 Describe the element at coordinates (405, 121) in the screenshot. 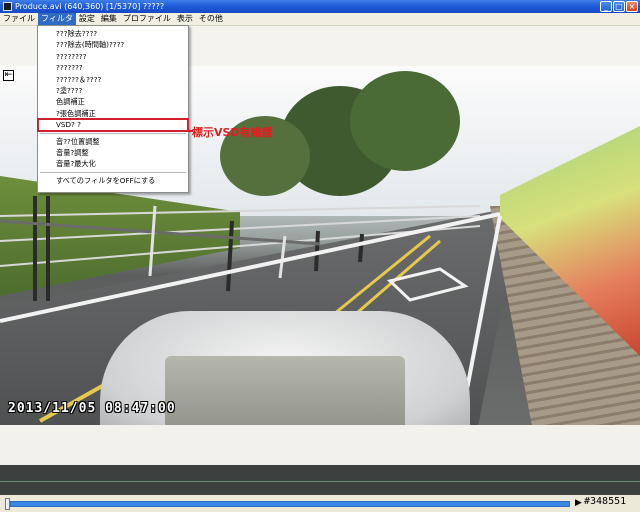

I see `tree-canopy` at that location.